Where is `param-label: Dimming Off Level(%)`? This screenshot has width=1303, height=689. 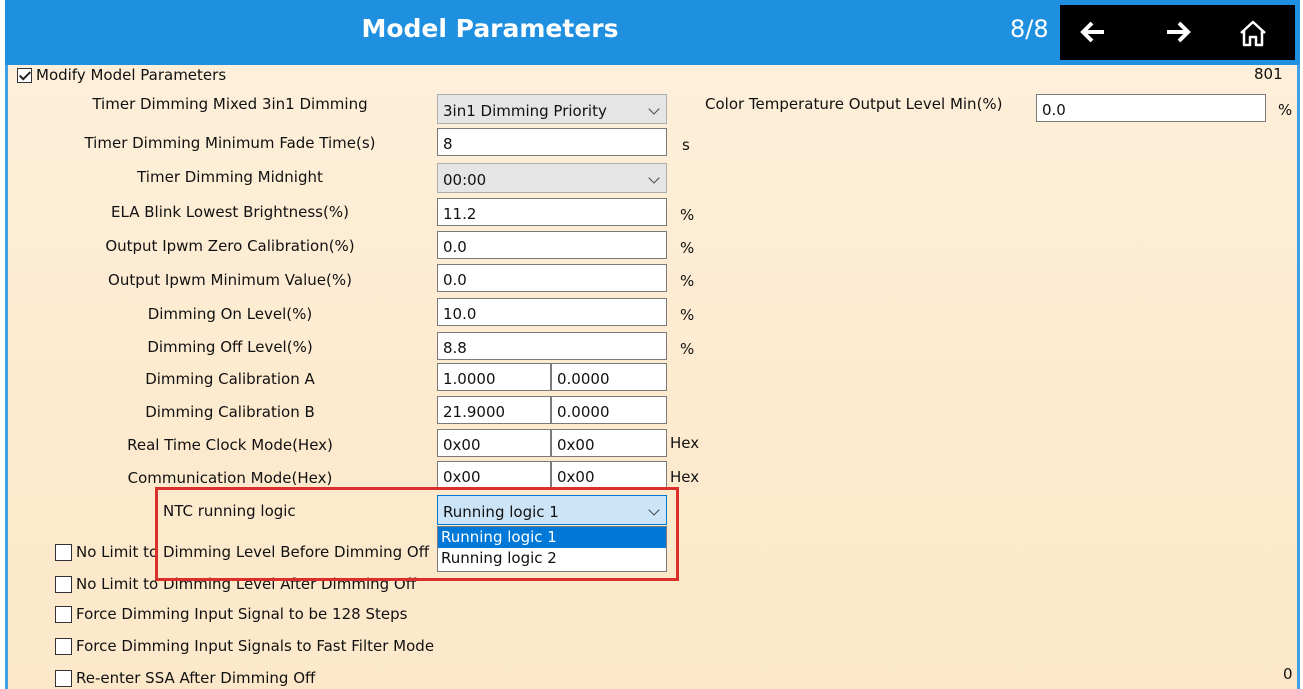
param-label: Dimming Off Level(%) is located at coordinates (230, 347).